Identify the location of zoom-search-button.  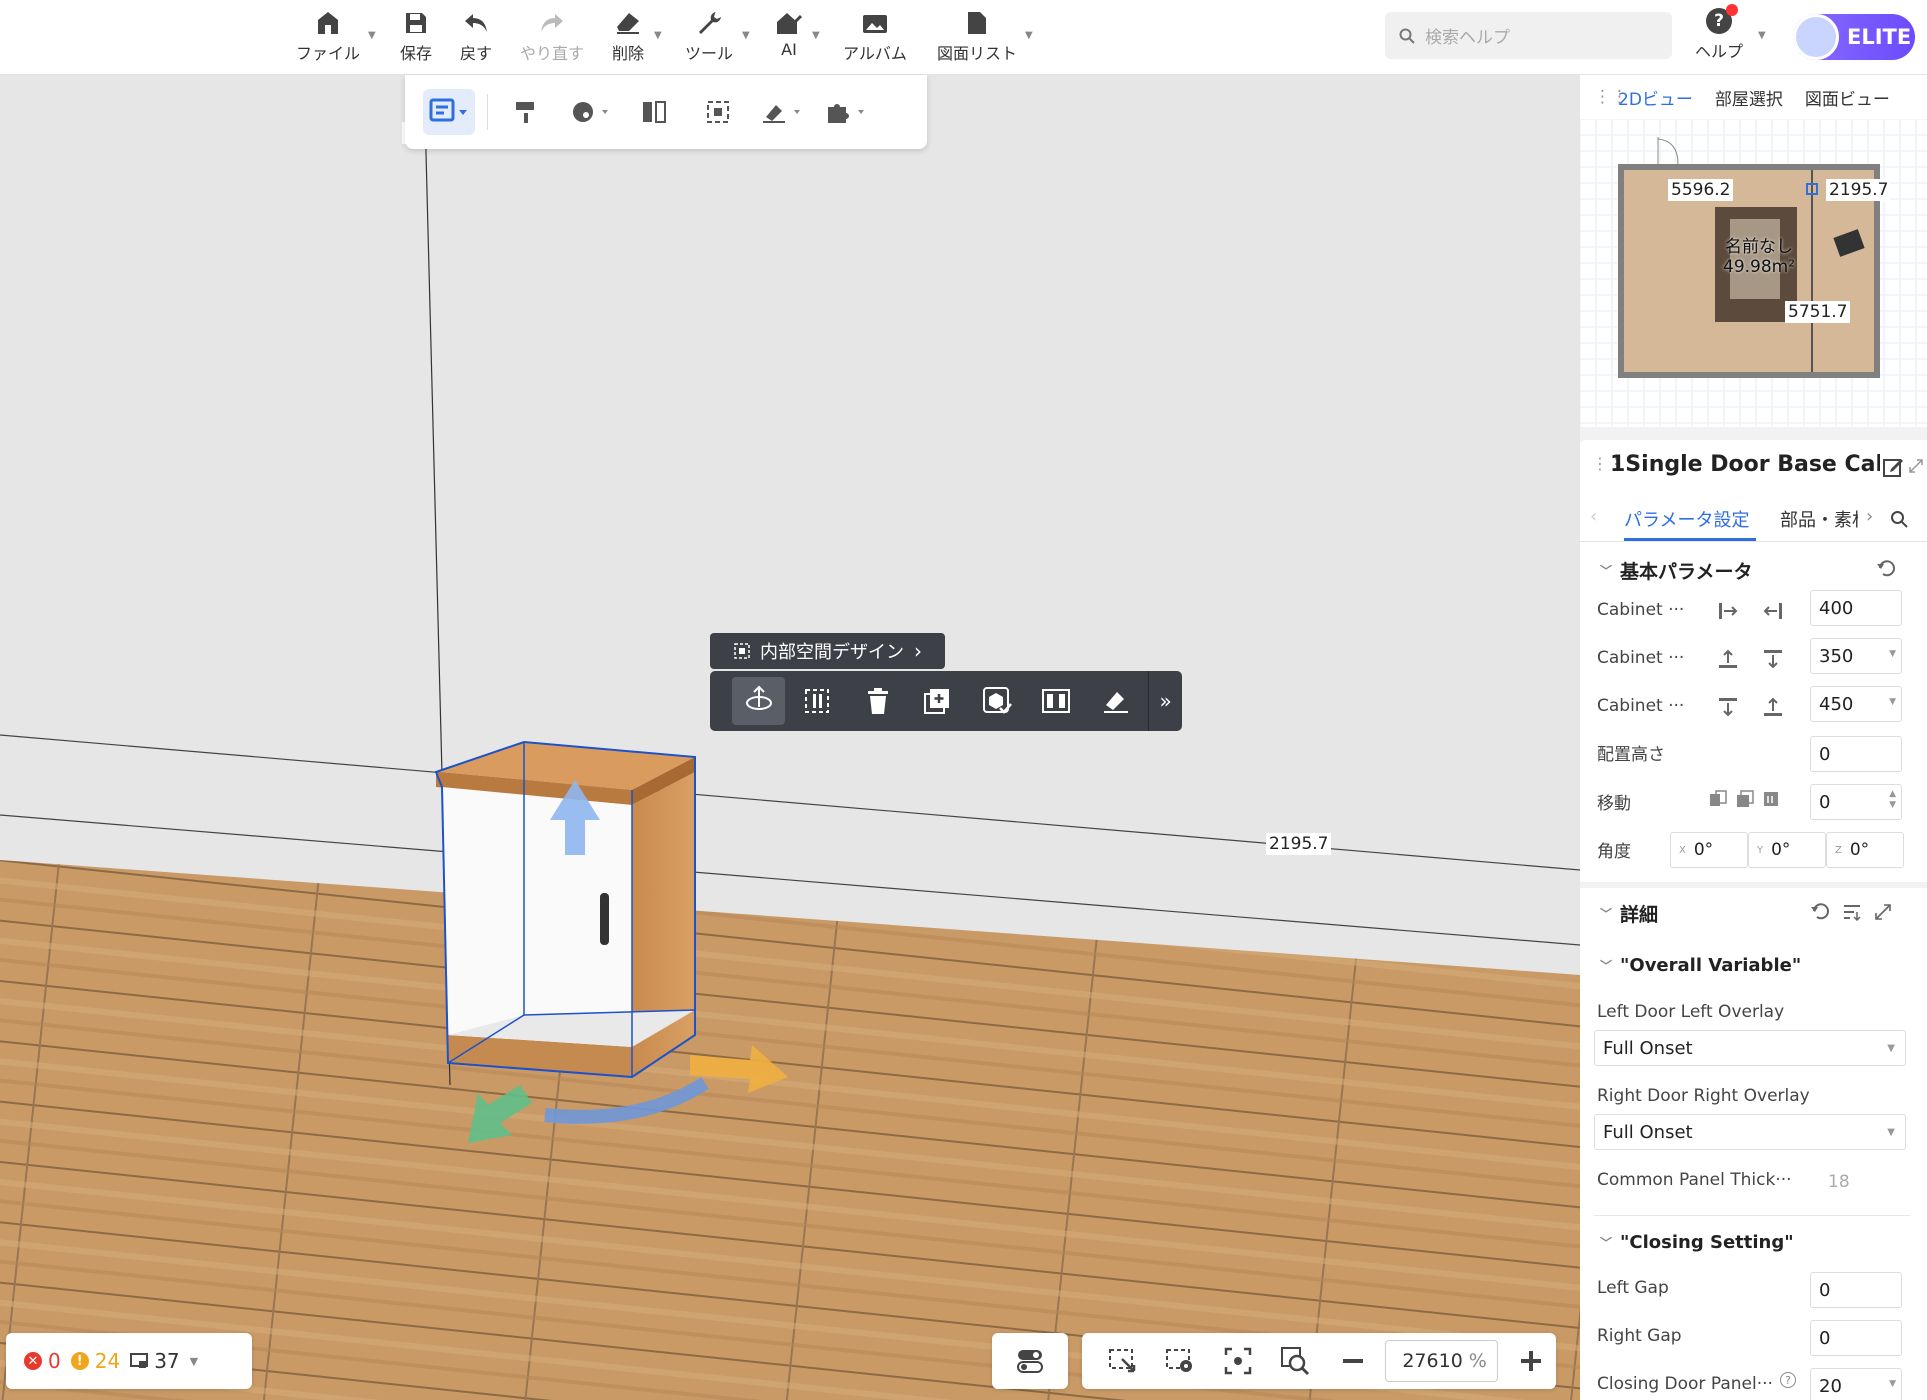
(1294, 1361).